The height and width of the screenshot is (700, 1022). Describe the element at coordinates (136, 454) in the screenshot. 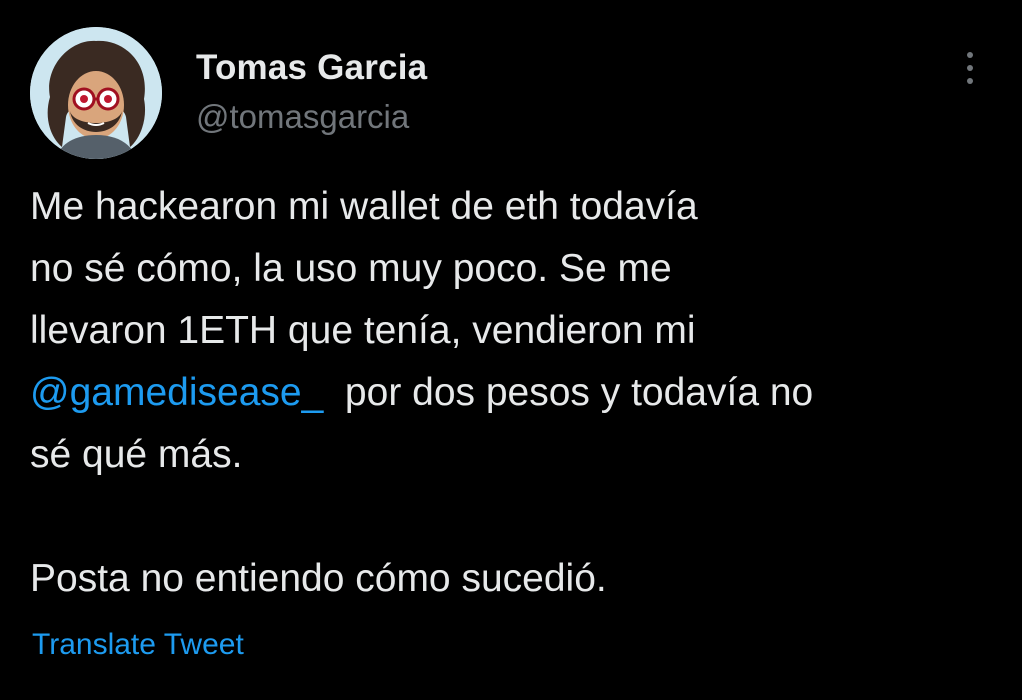

I see `tweet-line: sé qué más.` at that location.